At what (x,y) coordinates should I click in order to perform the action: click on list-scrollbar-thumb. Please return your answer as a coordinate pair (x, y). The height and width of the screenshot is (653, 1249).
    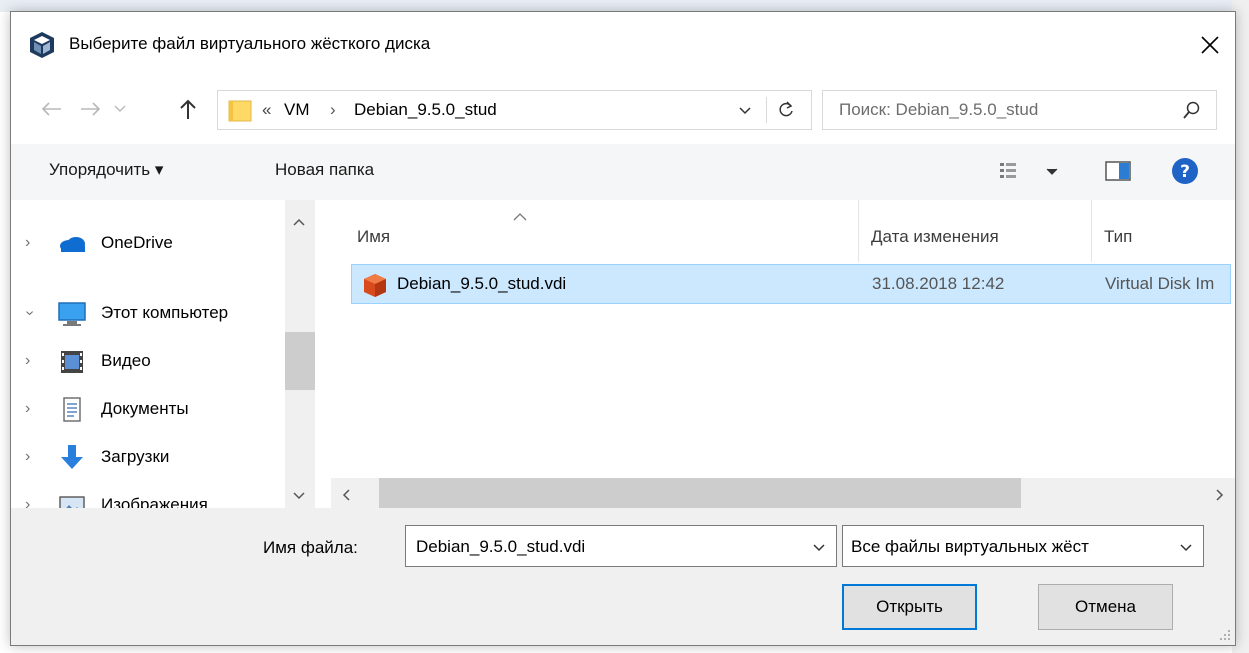
    Looking at the image, I should click on (700, 493).